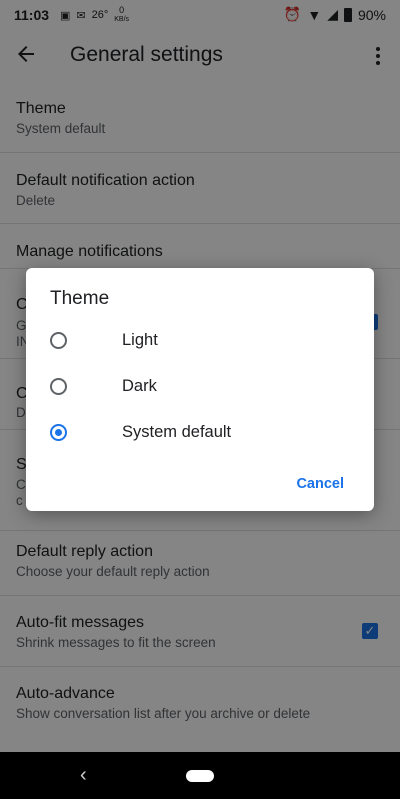 The width and height of the screenshot is (400, 799). Describe the element at coordinates (80, 298) in the screenshot. I see `dialog-title: Theme` at that location.